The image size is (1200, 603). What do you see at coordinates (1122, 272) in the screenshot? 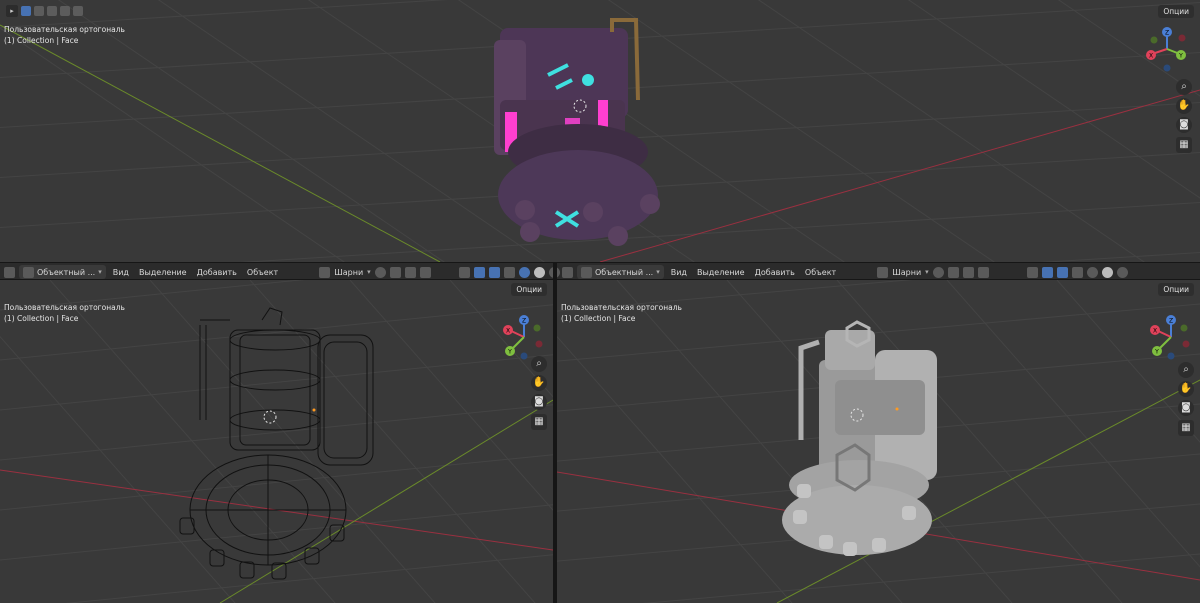
I see `shading-material-icon` at bounding box center [1122, 272].